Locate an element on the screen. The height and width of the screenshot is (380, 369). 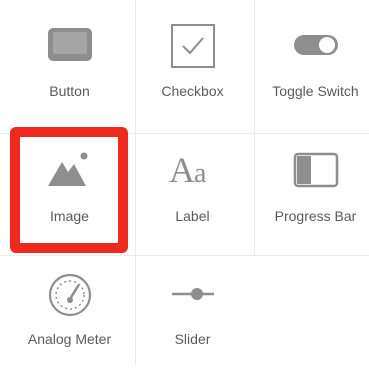
palette-item-toggle-switch: Toggle Switch is located at coordinates (311, 67).